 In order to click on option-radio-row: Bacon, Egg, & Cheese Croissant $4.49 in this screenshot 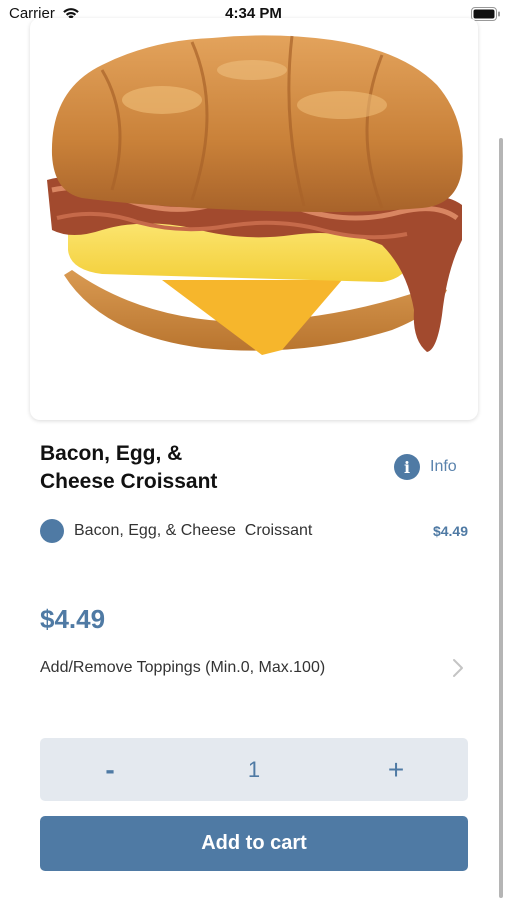, I will do `click(254, 531)`.